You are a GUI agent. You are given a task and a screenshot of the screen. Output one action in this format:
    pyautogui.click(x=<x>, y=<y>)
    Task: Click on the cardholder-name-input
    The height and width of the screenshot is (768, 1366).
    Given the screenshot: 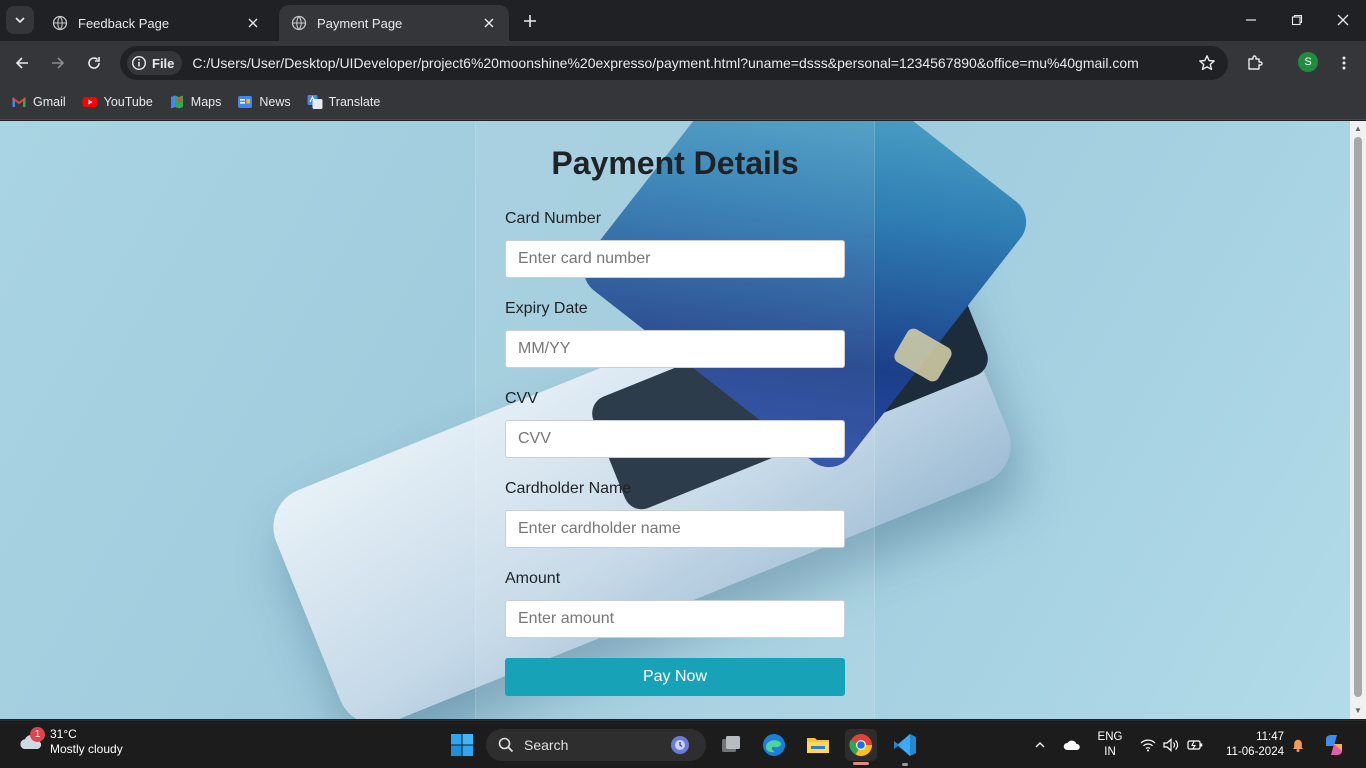 What is the action you would take?
    pyautogui.click(x=675, y=529)
    